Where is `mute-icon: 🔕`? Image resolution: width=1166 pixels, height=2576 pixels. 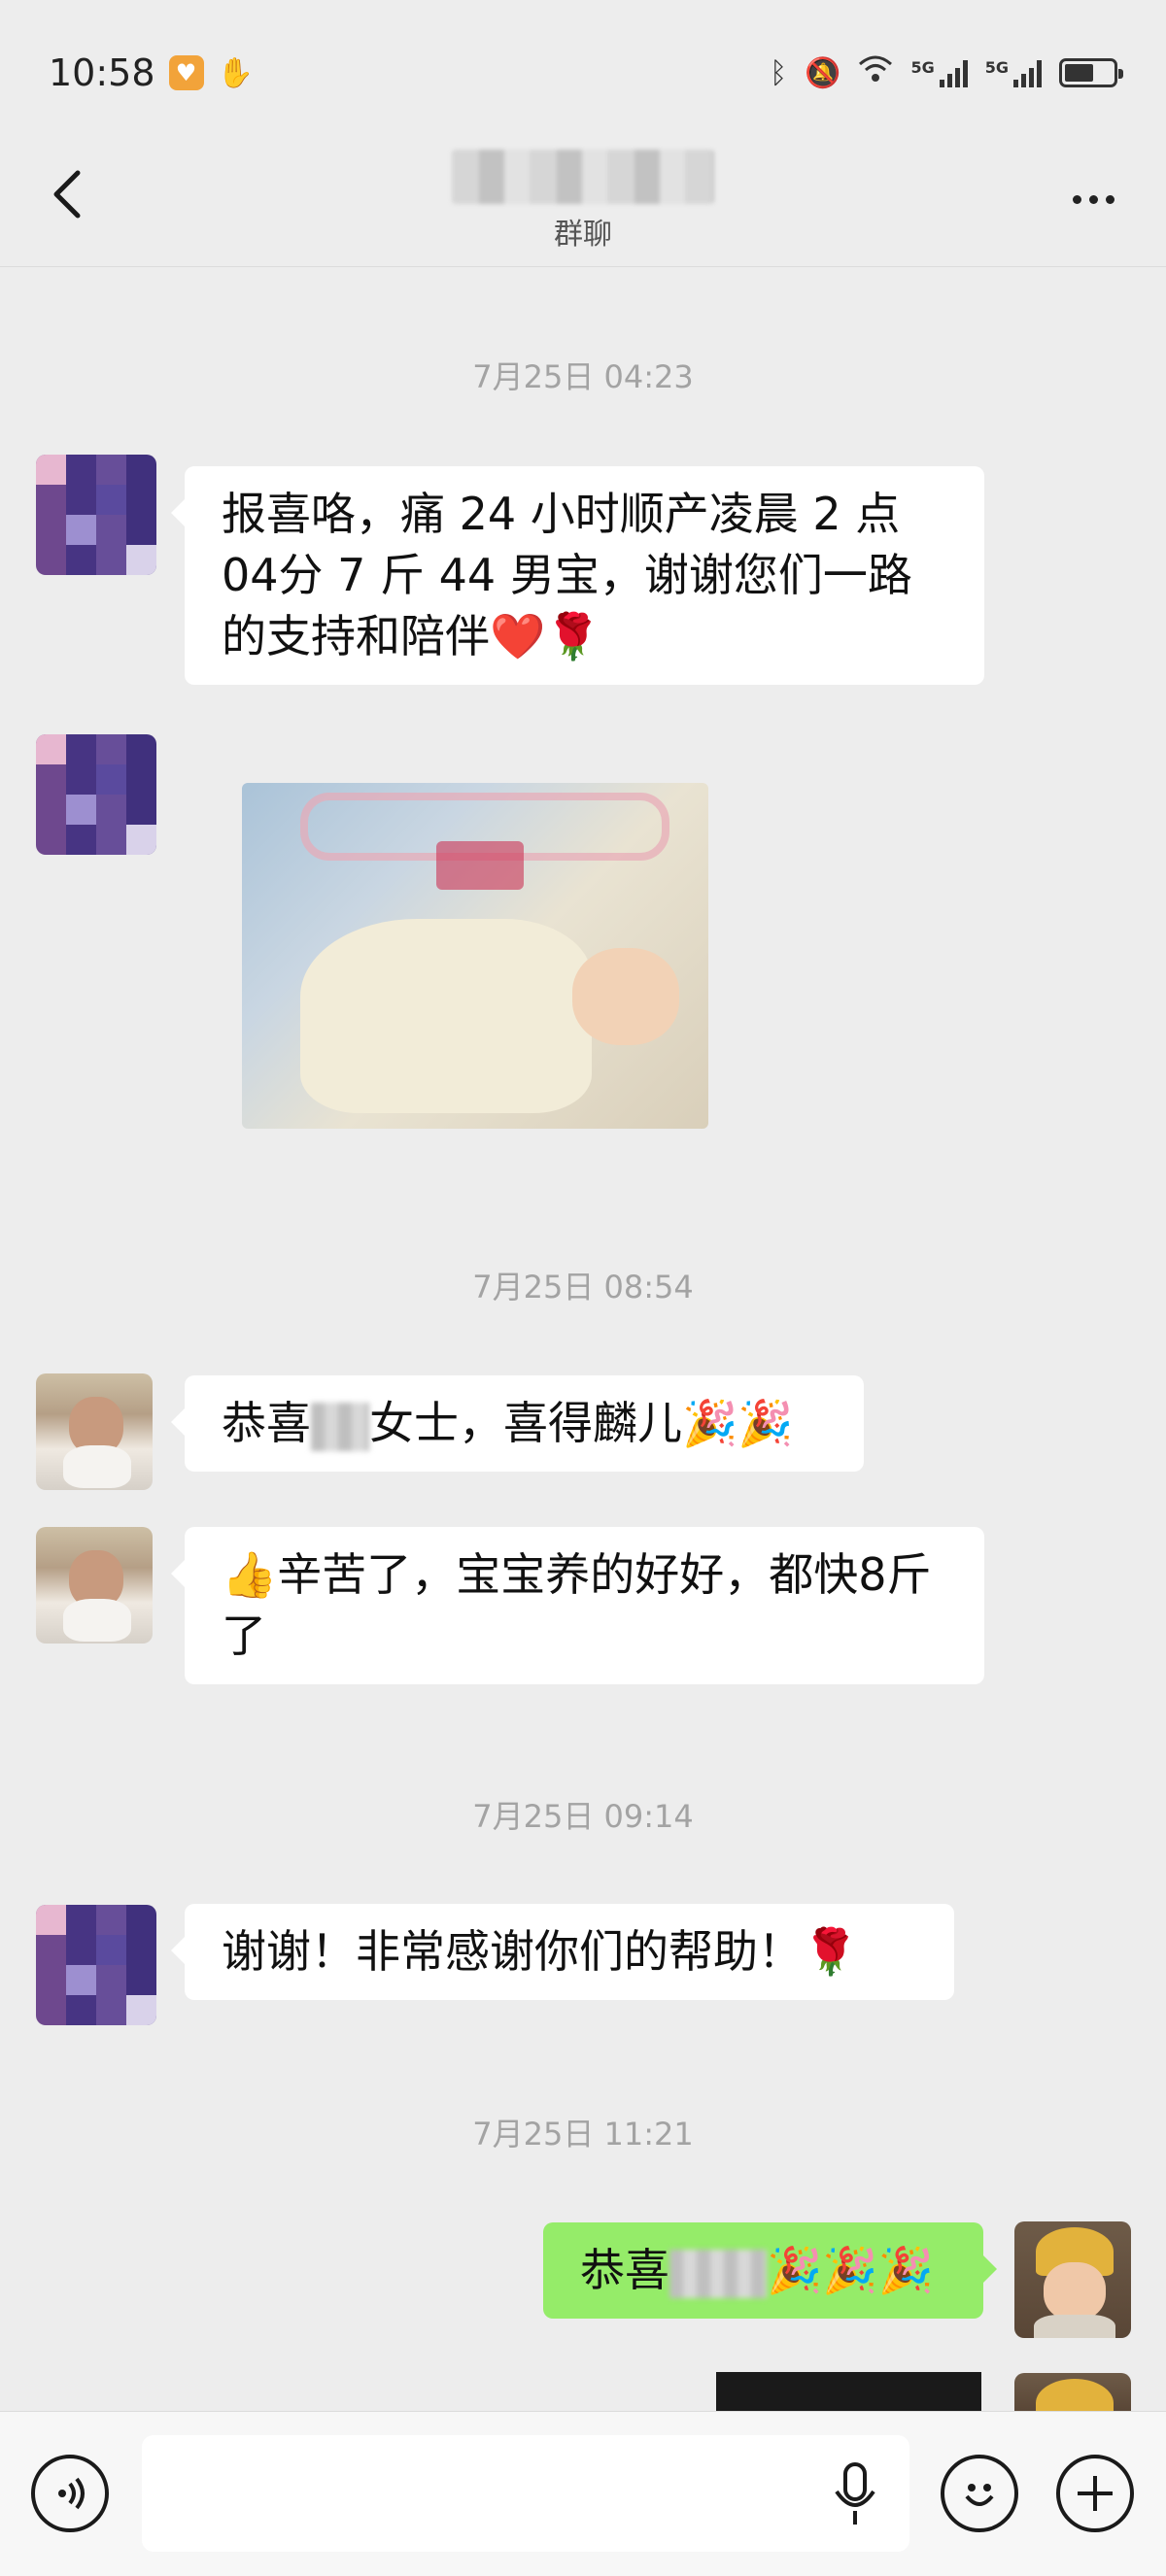 mute-icon: 🔕 is located at coordinates (823, 72).